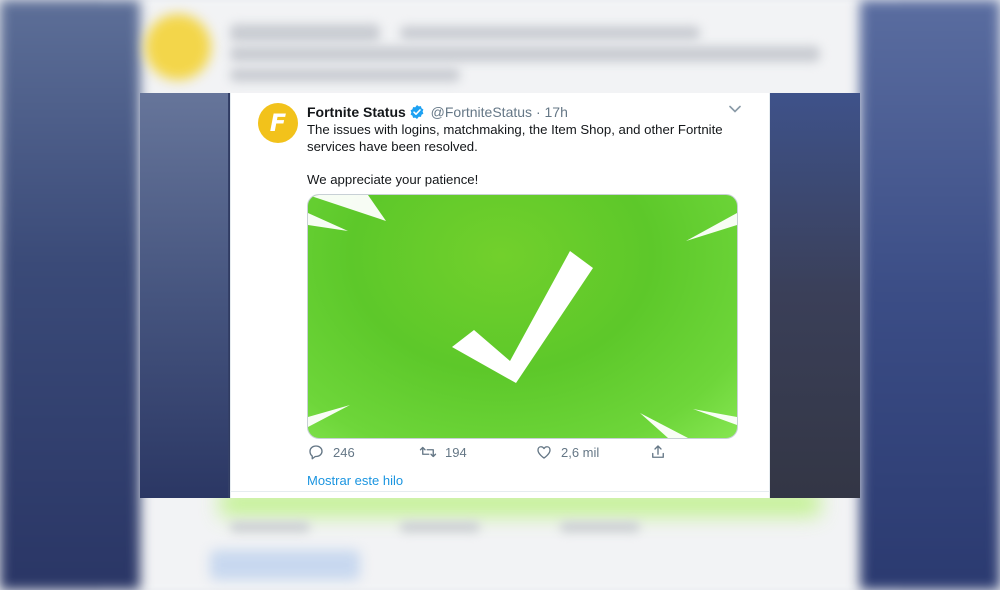  Describe the element at coordinates (814, 295) in the screenshot. I see `frame-right-edge` at that location.